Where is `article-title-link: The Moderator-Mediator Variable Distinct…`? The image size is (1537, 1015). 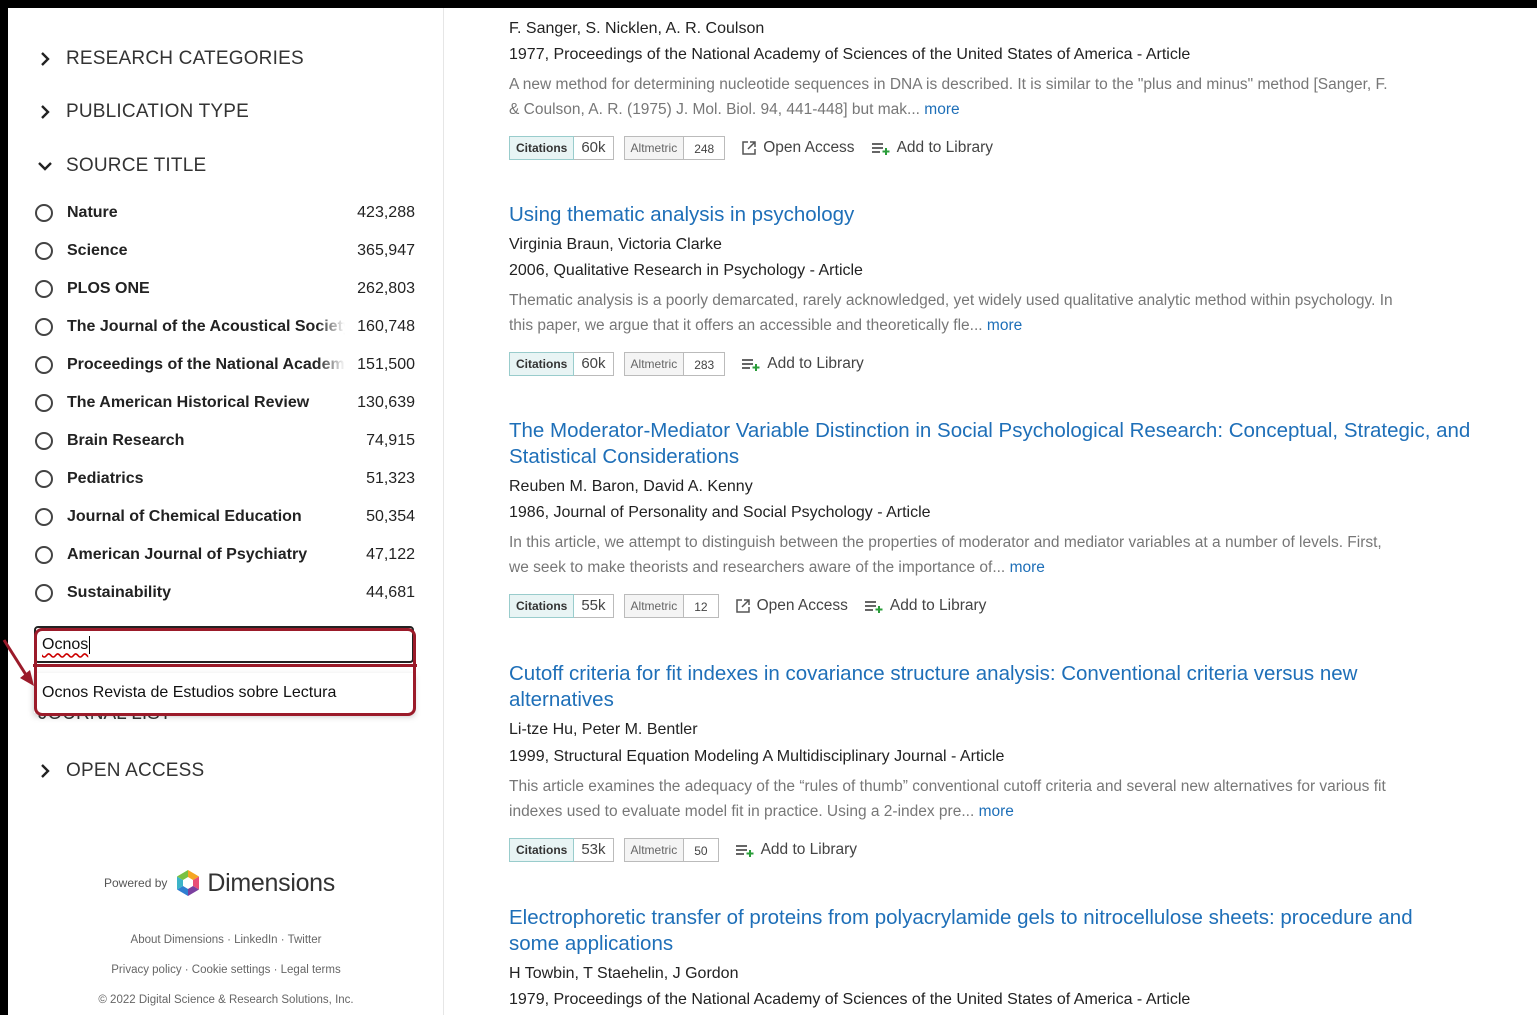
article-title-link: The Moderator-Mediator Variable Distinct… is located at coordinates (1004, 444).